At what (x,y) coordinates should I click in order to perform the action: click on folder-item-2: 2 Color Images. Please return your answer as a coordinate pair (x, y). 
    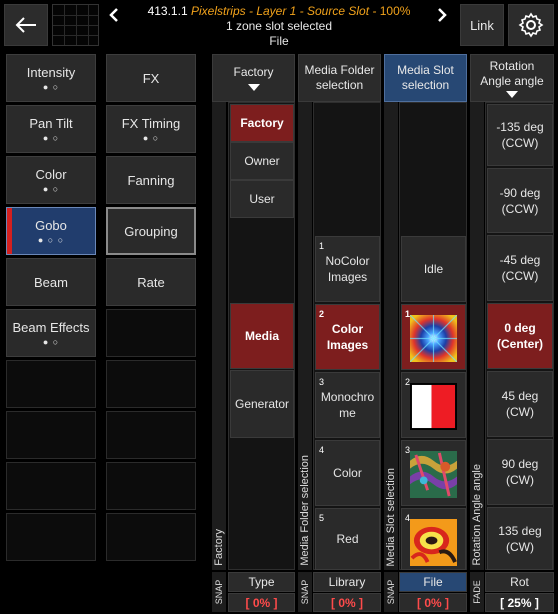
    Looking at the image, I should click on (347, 337).